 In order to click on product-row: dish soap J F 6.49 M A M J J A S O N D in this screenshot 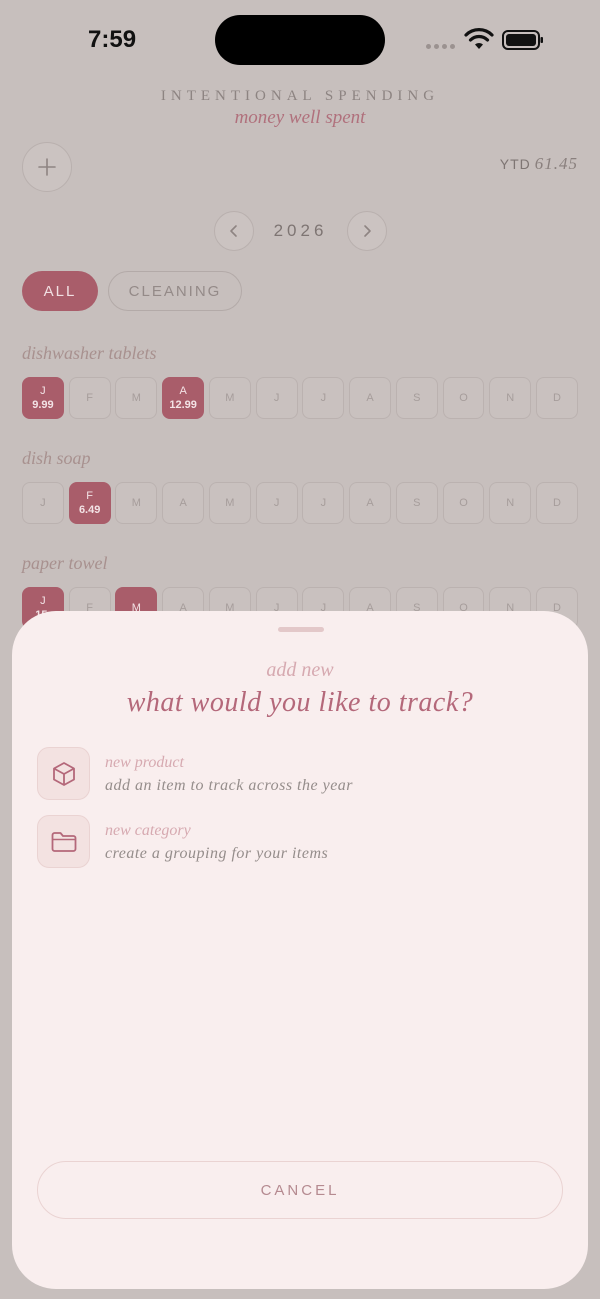, I will do `click(300, 486)`.